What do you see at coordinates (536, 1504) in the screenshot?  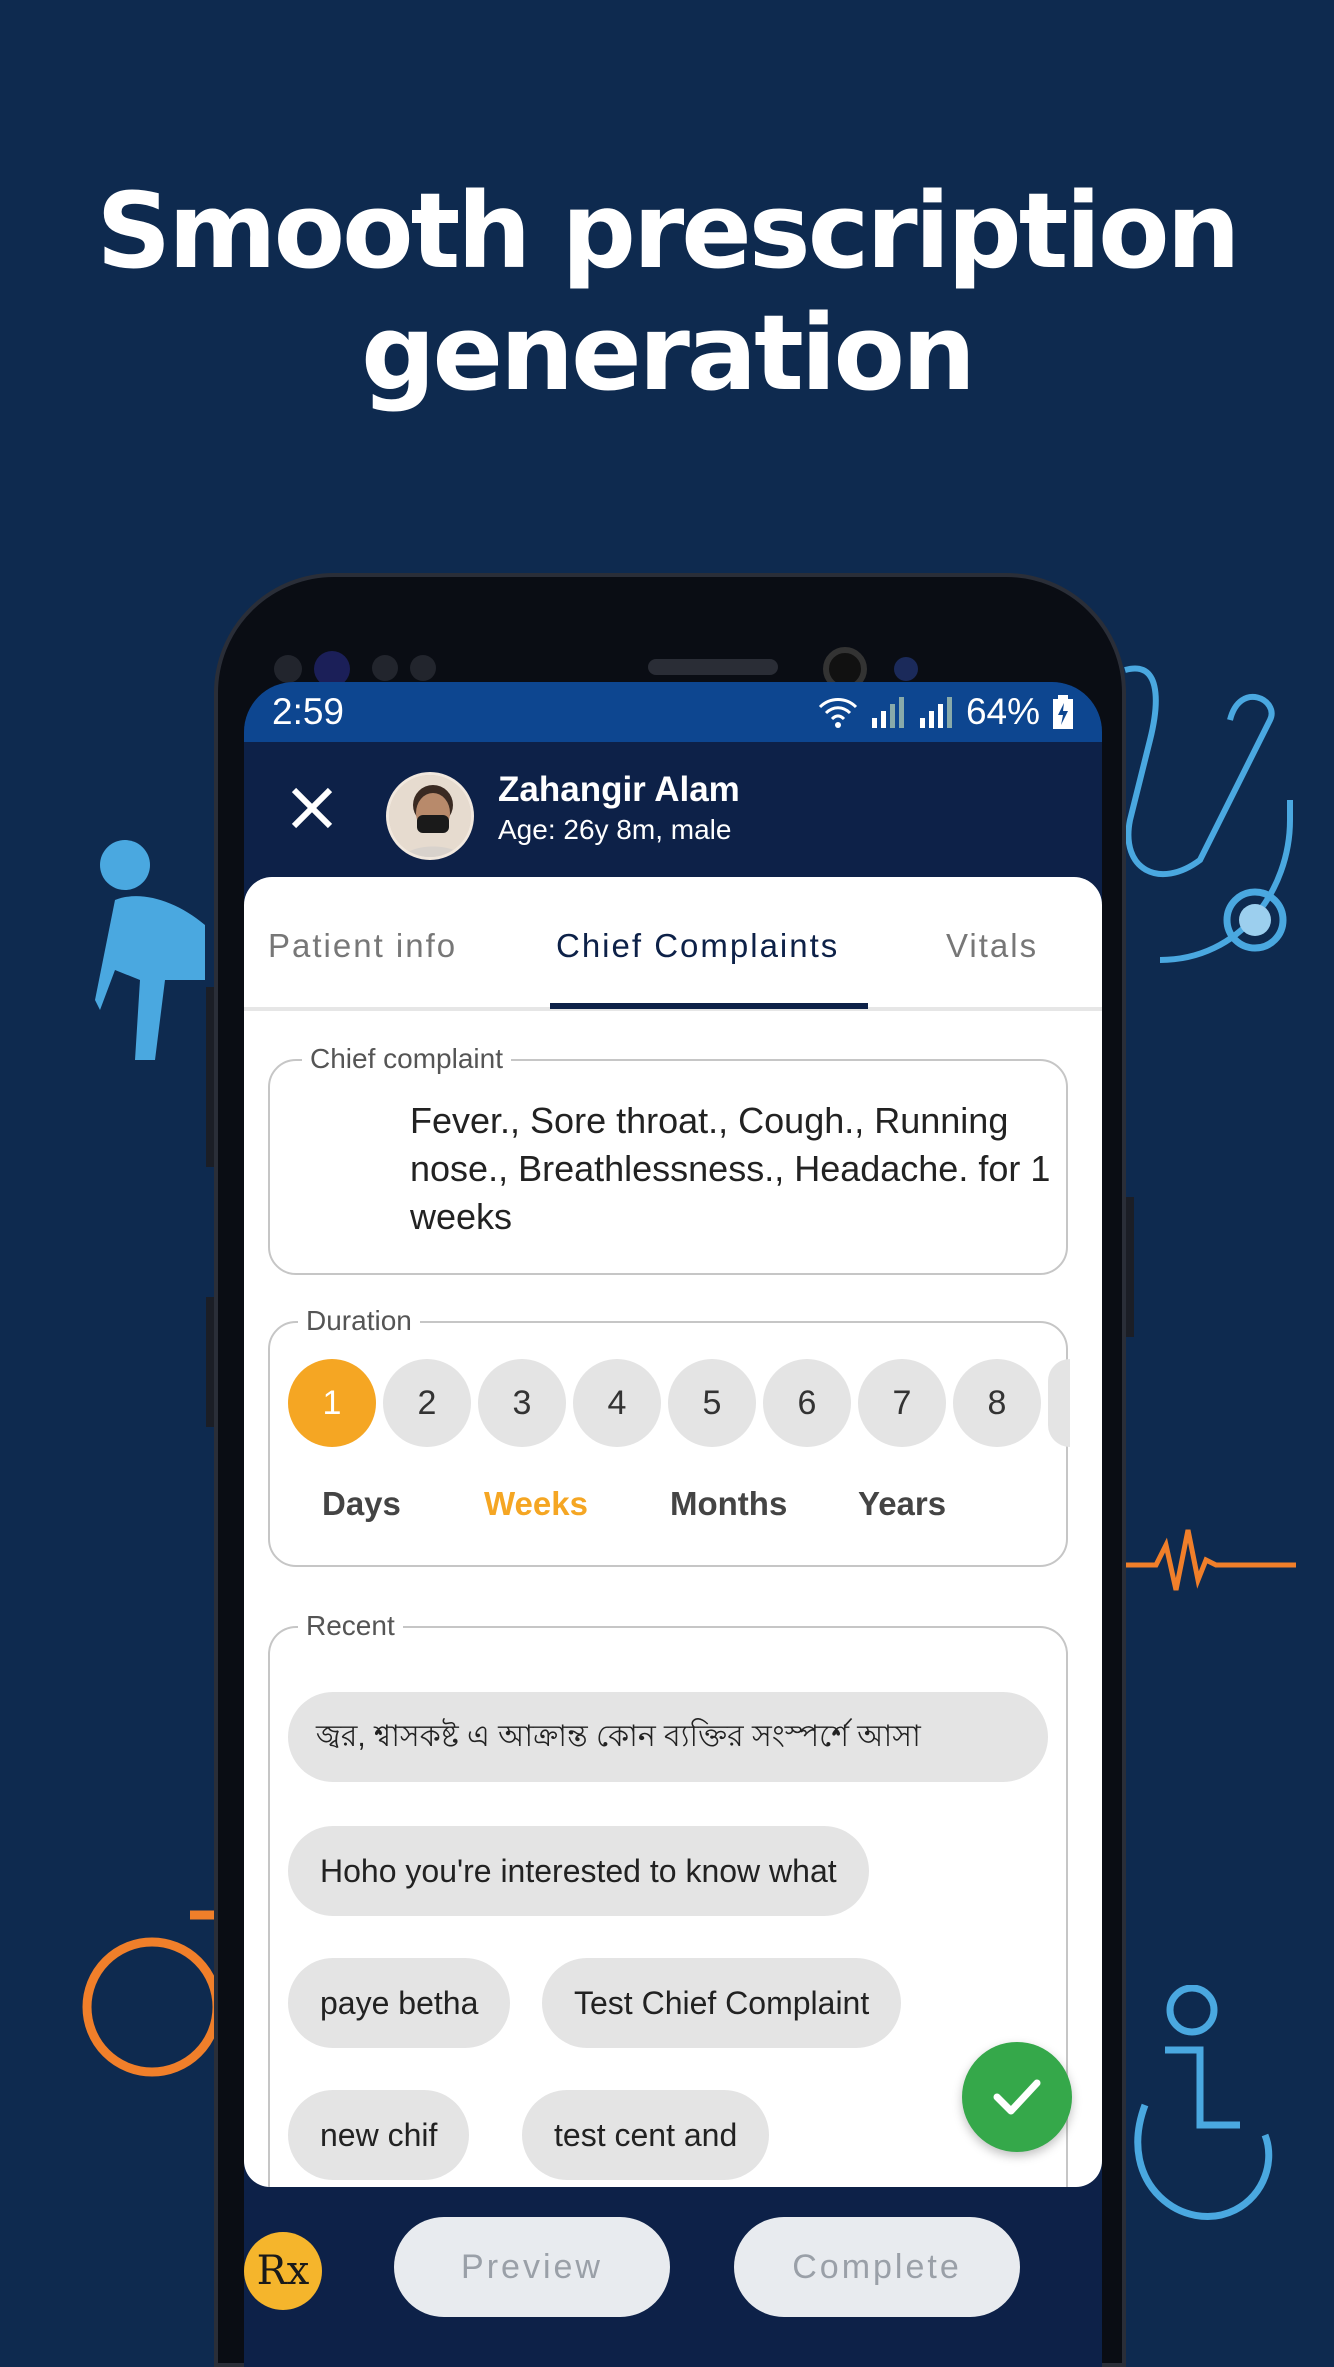 I see `duration-unit-weeks: Weeks` at bounding box center [536, 1504].